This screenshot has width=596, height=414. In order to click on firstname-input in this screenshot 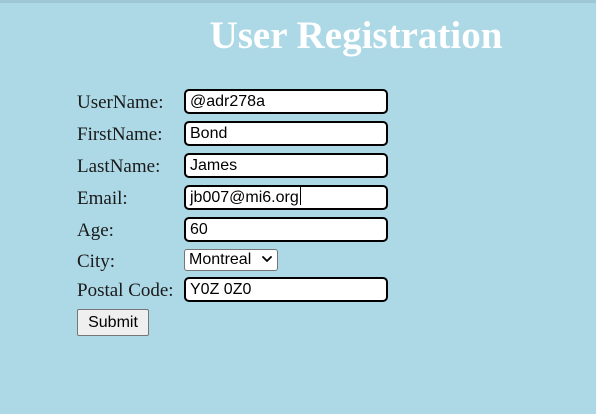, I will do `click(286, 133)`.